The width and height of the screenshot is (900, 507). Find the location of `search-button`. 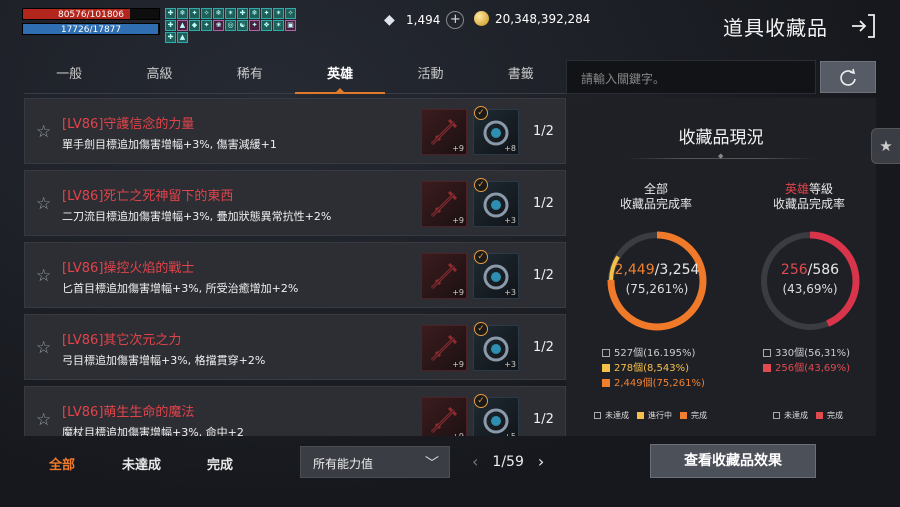

search-button is located at coordinates (848, 77).